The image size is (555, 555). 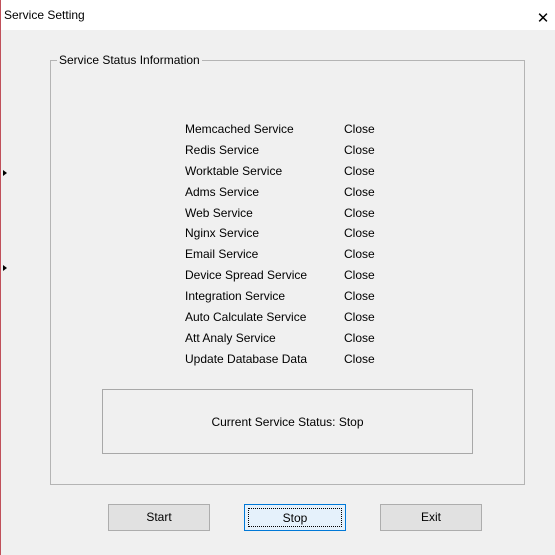 What do you see at coordinates (295, 256) in the screenshot?
I see `service-row: Email Service Close` at bounding box center [295, 256].